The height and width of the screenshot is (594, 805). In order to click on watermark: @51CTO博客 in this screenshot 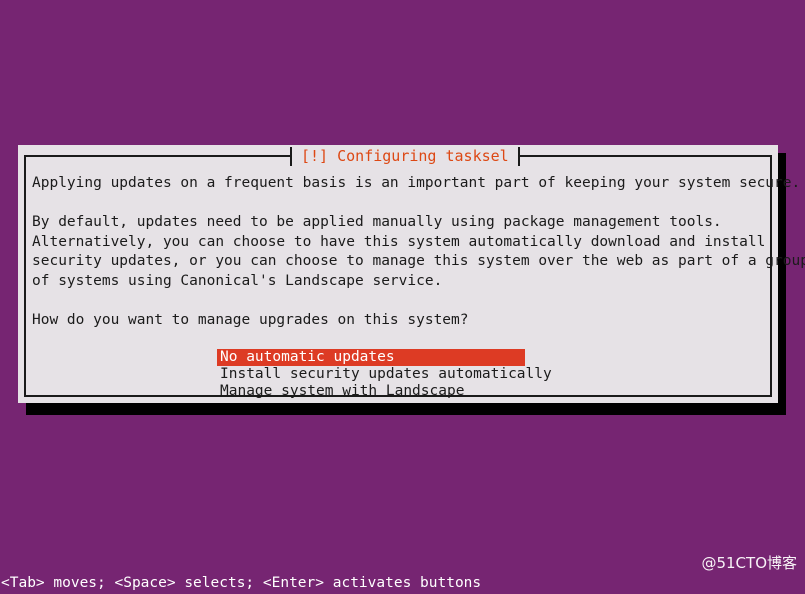, I will do `click(749, 563)`.